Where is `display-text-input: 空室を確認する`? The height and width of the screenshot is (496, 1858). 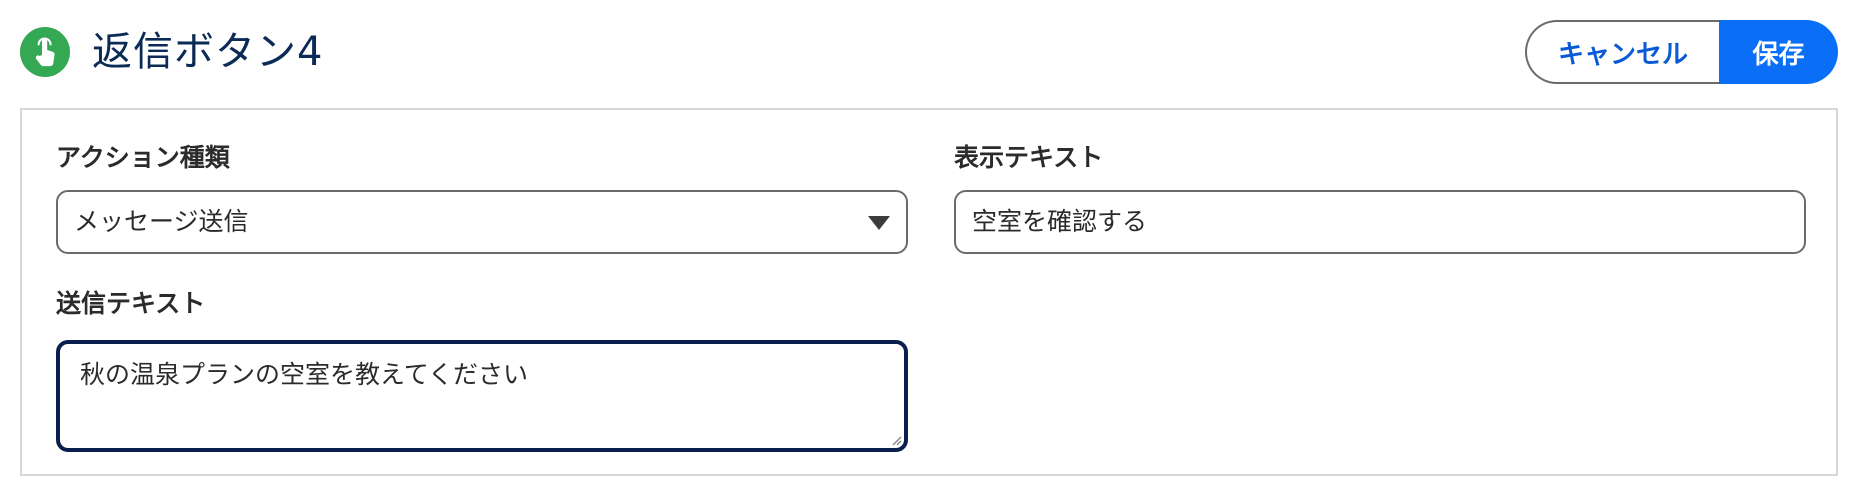
display-text-input: 空室を確認する is located at coordinates (1380, 222).